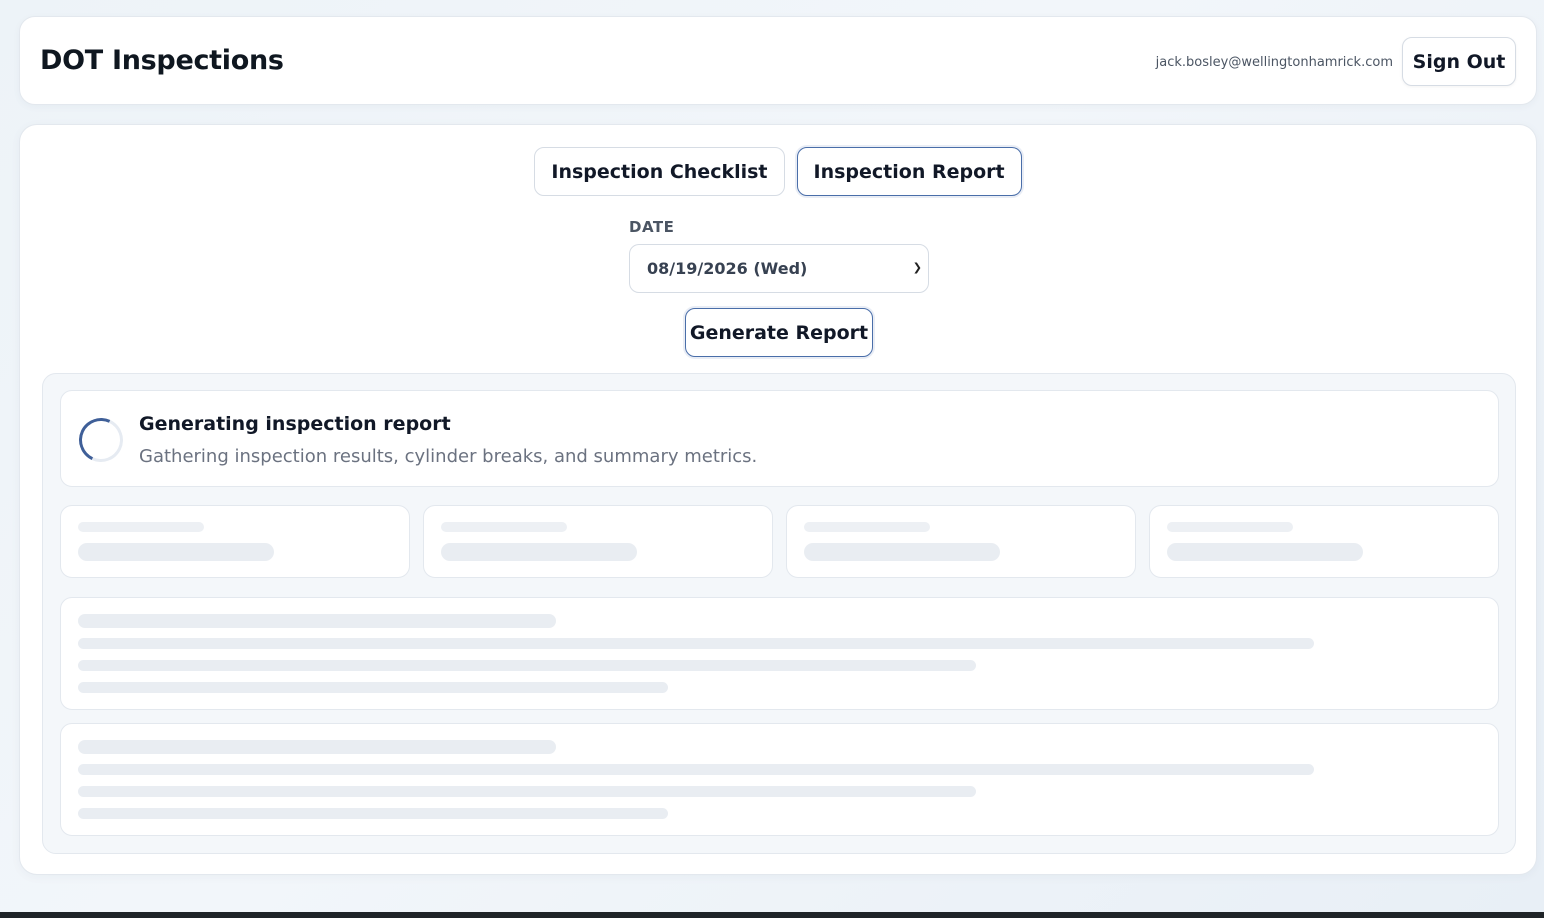  Describe the element at coordinates (909, 171) in the screenshot. I see `tab-inspection-report: Inspection Report` at that location.